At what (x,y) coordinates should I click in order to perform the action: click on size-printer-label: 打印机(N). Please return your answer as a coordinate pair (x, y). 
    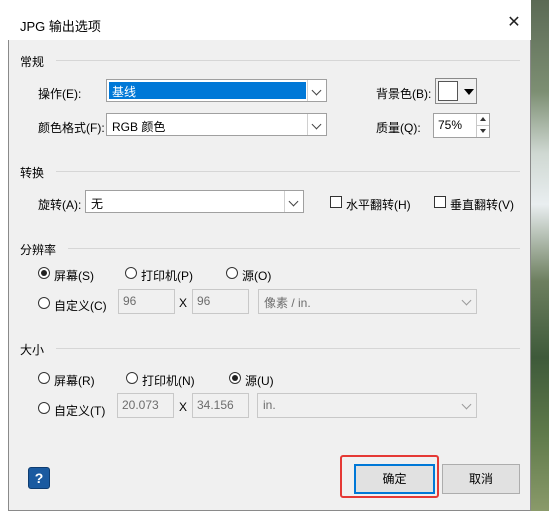
    Looking at the image, I should click on (168, 380).